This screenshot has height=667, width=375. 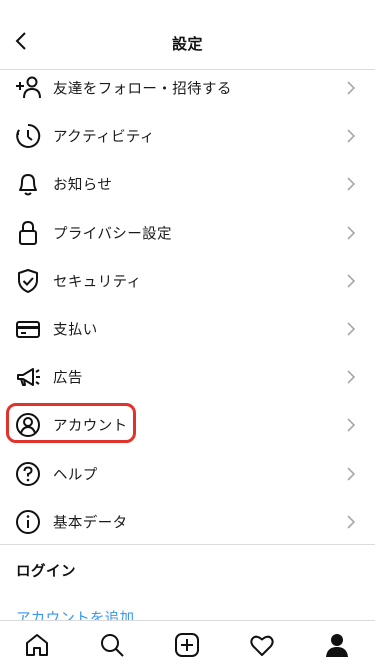 I want to click on menu-label: 友達をフォロー・招待する, so click(x=142, y=89).